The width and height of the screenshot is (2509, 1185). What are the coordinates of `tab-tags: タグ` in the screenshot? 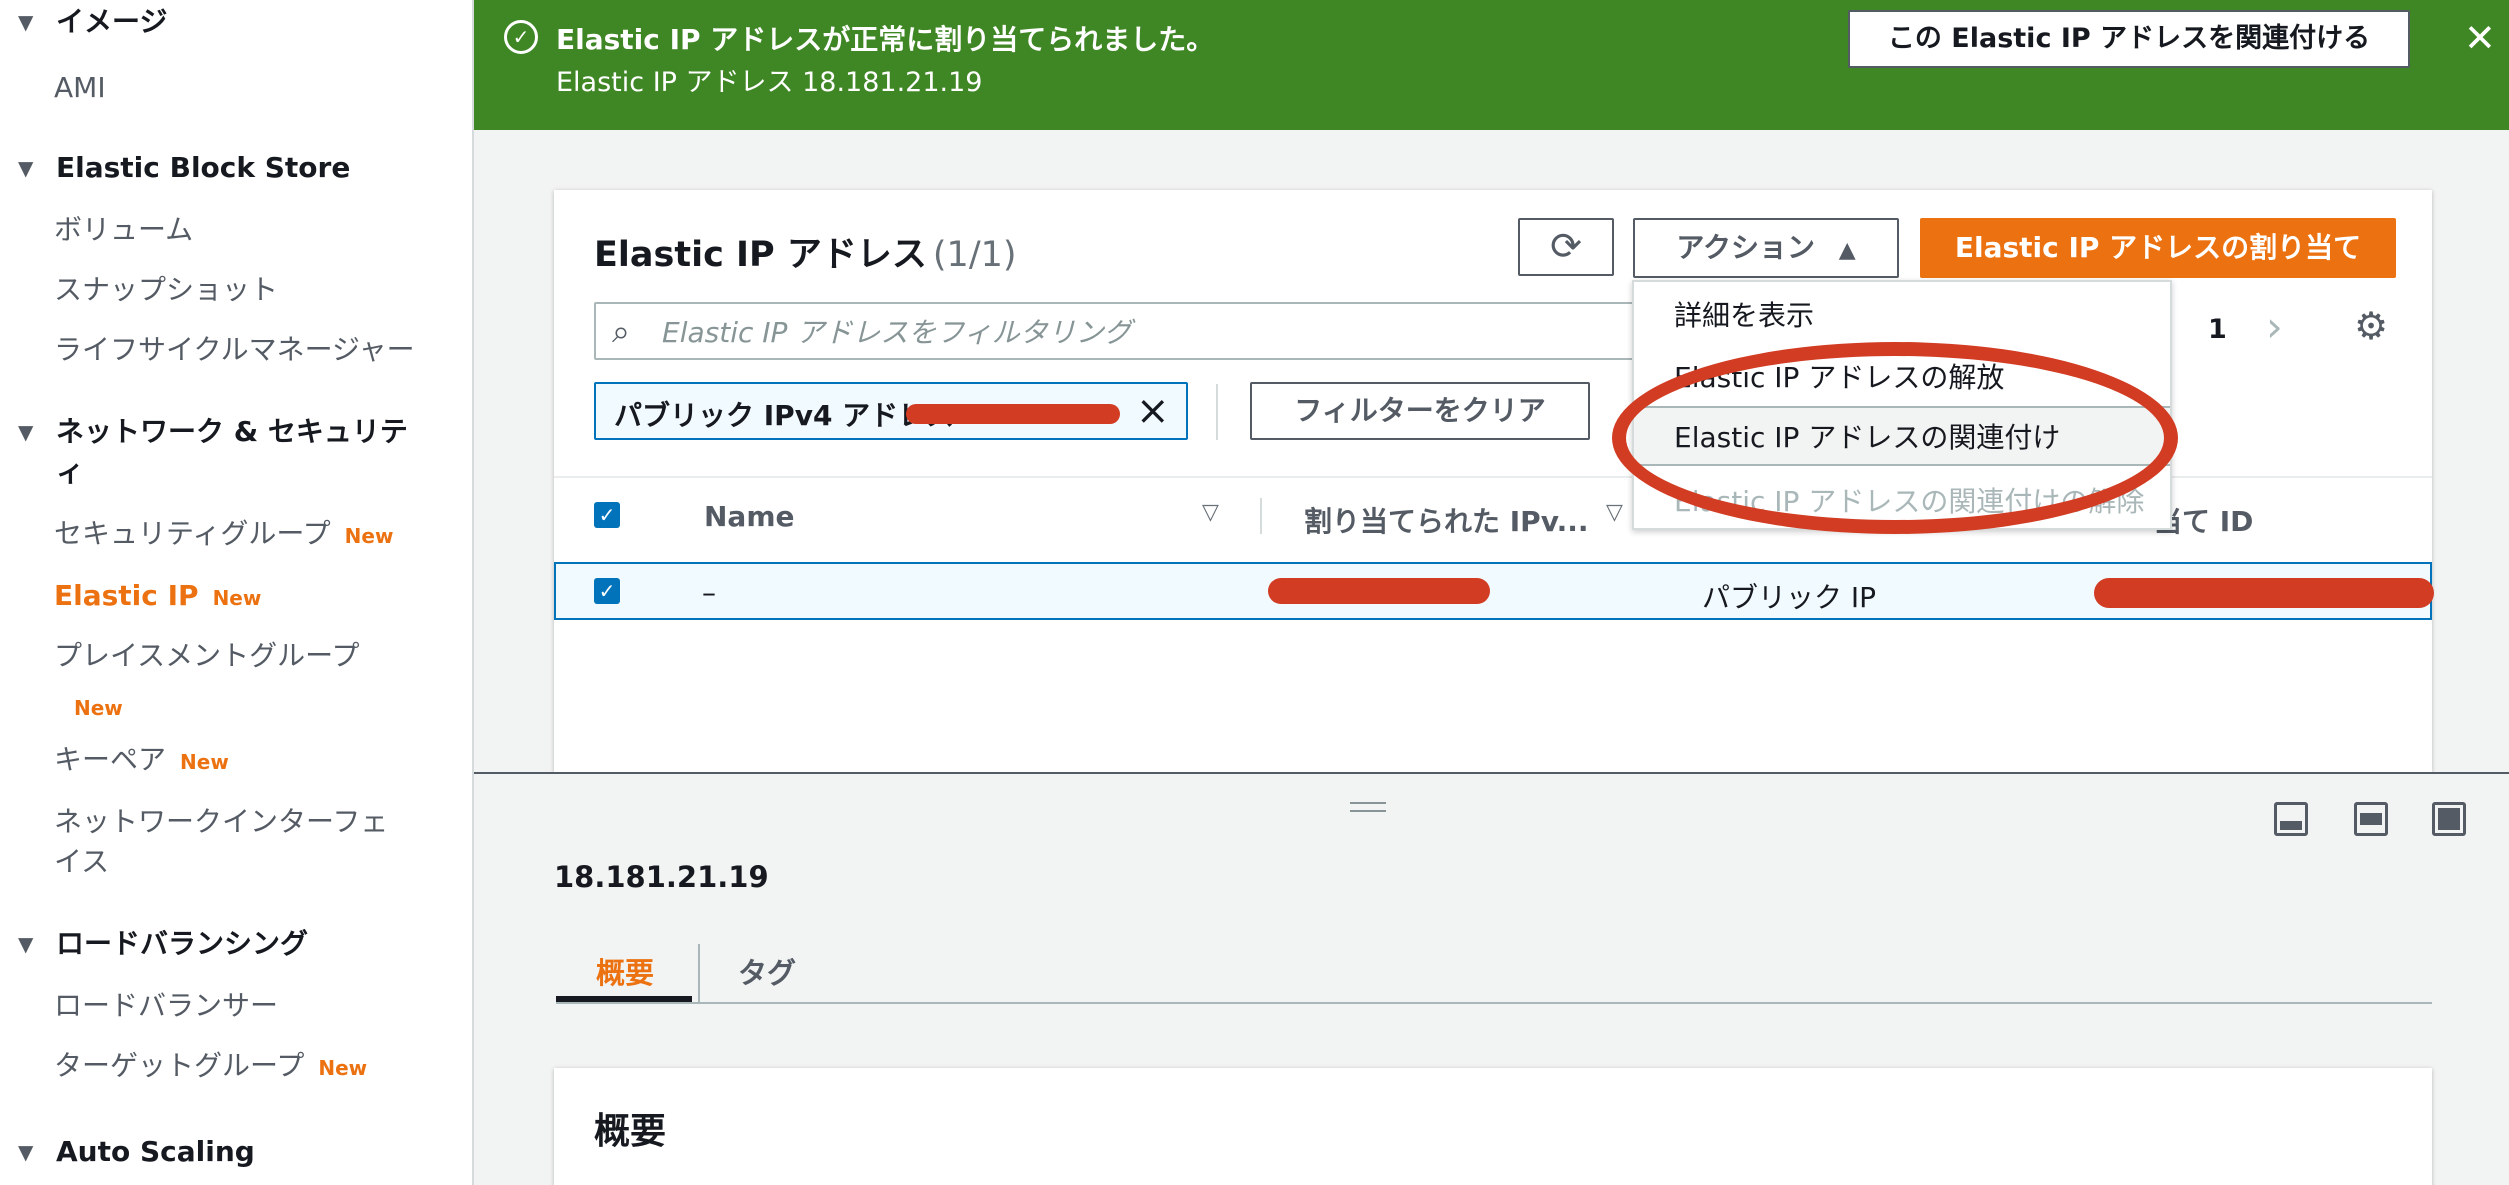 It's located at (767, 971).